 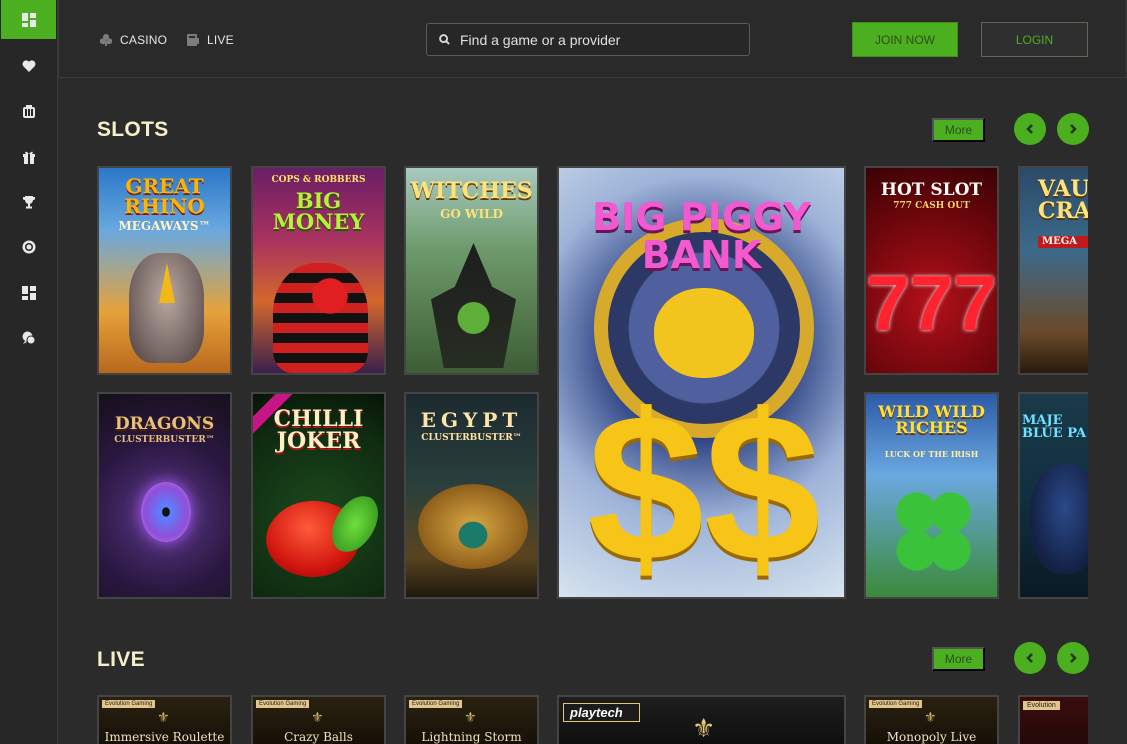 I want to click on sidebar-item-casino, so click(x=28, y=112).